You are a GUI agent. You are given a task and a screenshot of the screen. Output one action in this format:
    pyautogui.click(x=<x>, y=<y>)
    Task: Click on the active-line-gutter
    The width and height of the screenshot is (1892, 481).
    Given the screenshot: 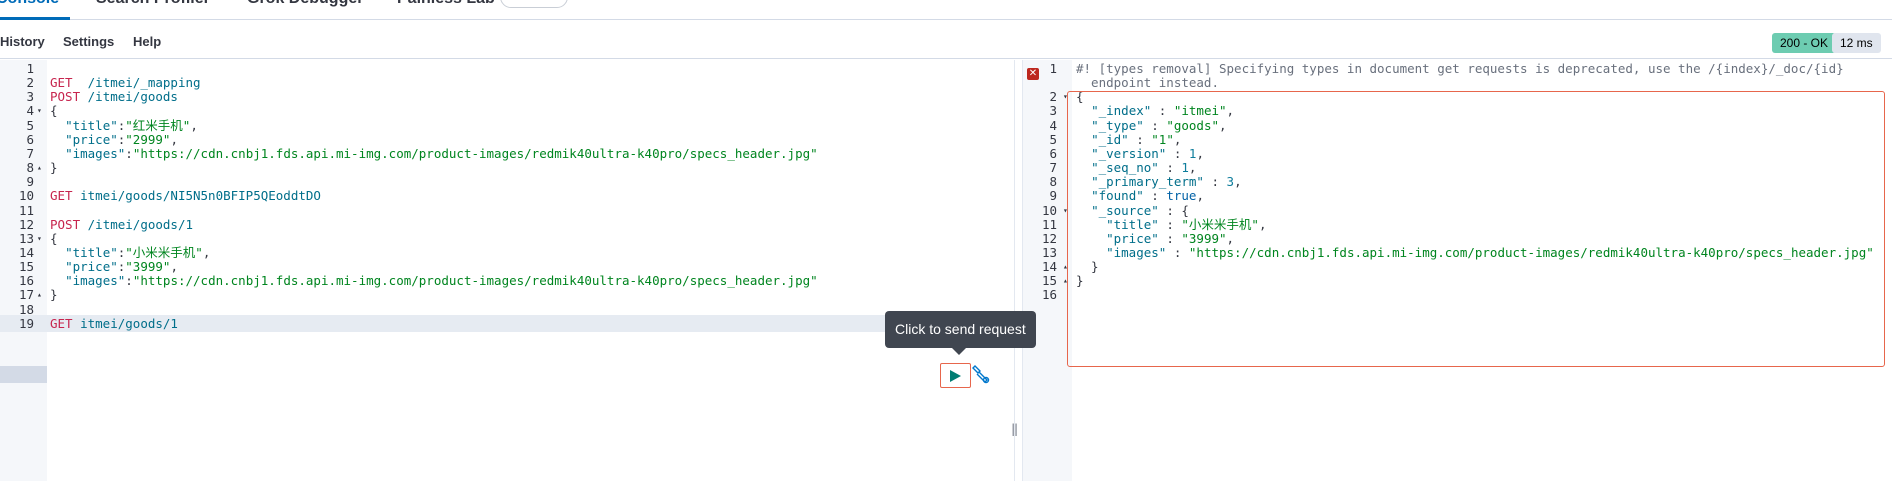 What is the action you would take?
    pyautogui.click(x=23, y=374)
    